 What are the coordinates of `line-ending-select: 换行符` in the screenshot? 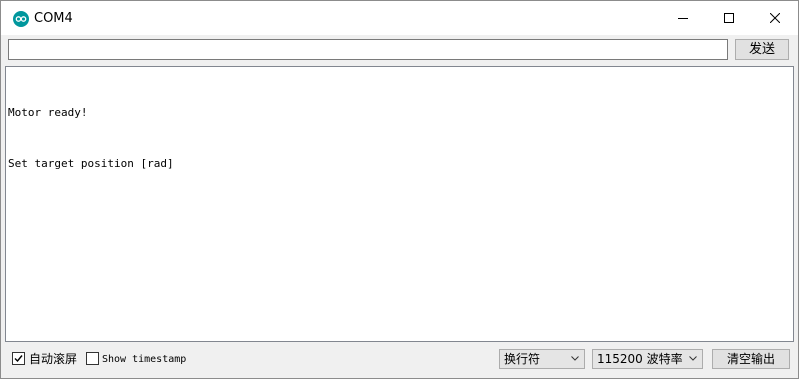 It's located at (542, 359).